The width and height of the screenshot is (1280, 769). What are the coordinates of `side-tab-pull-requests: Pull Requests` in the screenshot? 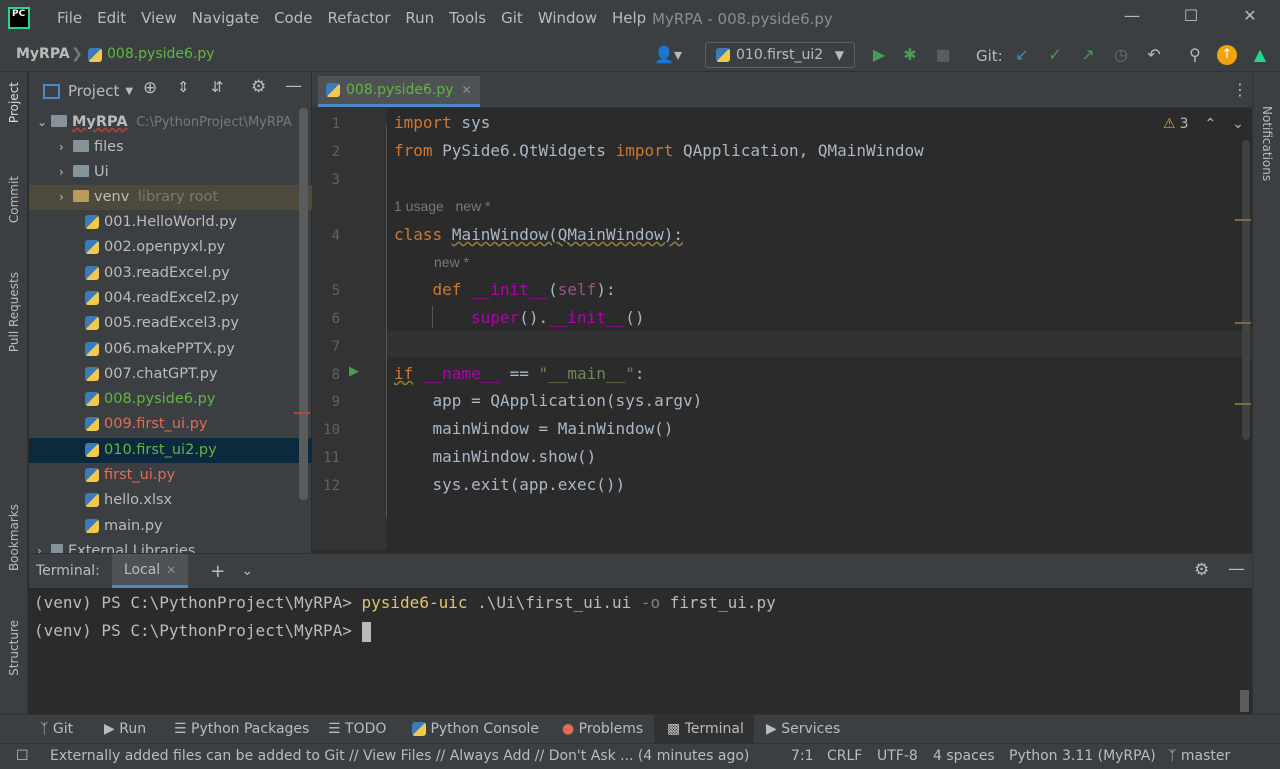 It's located at (14, 312).